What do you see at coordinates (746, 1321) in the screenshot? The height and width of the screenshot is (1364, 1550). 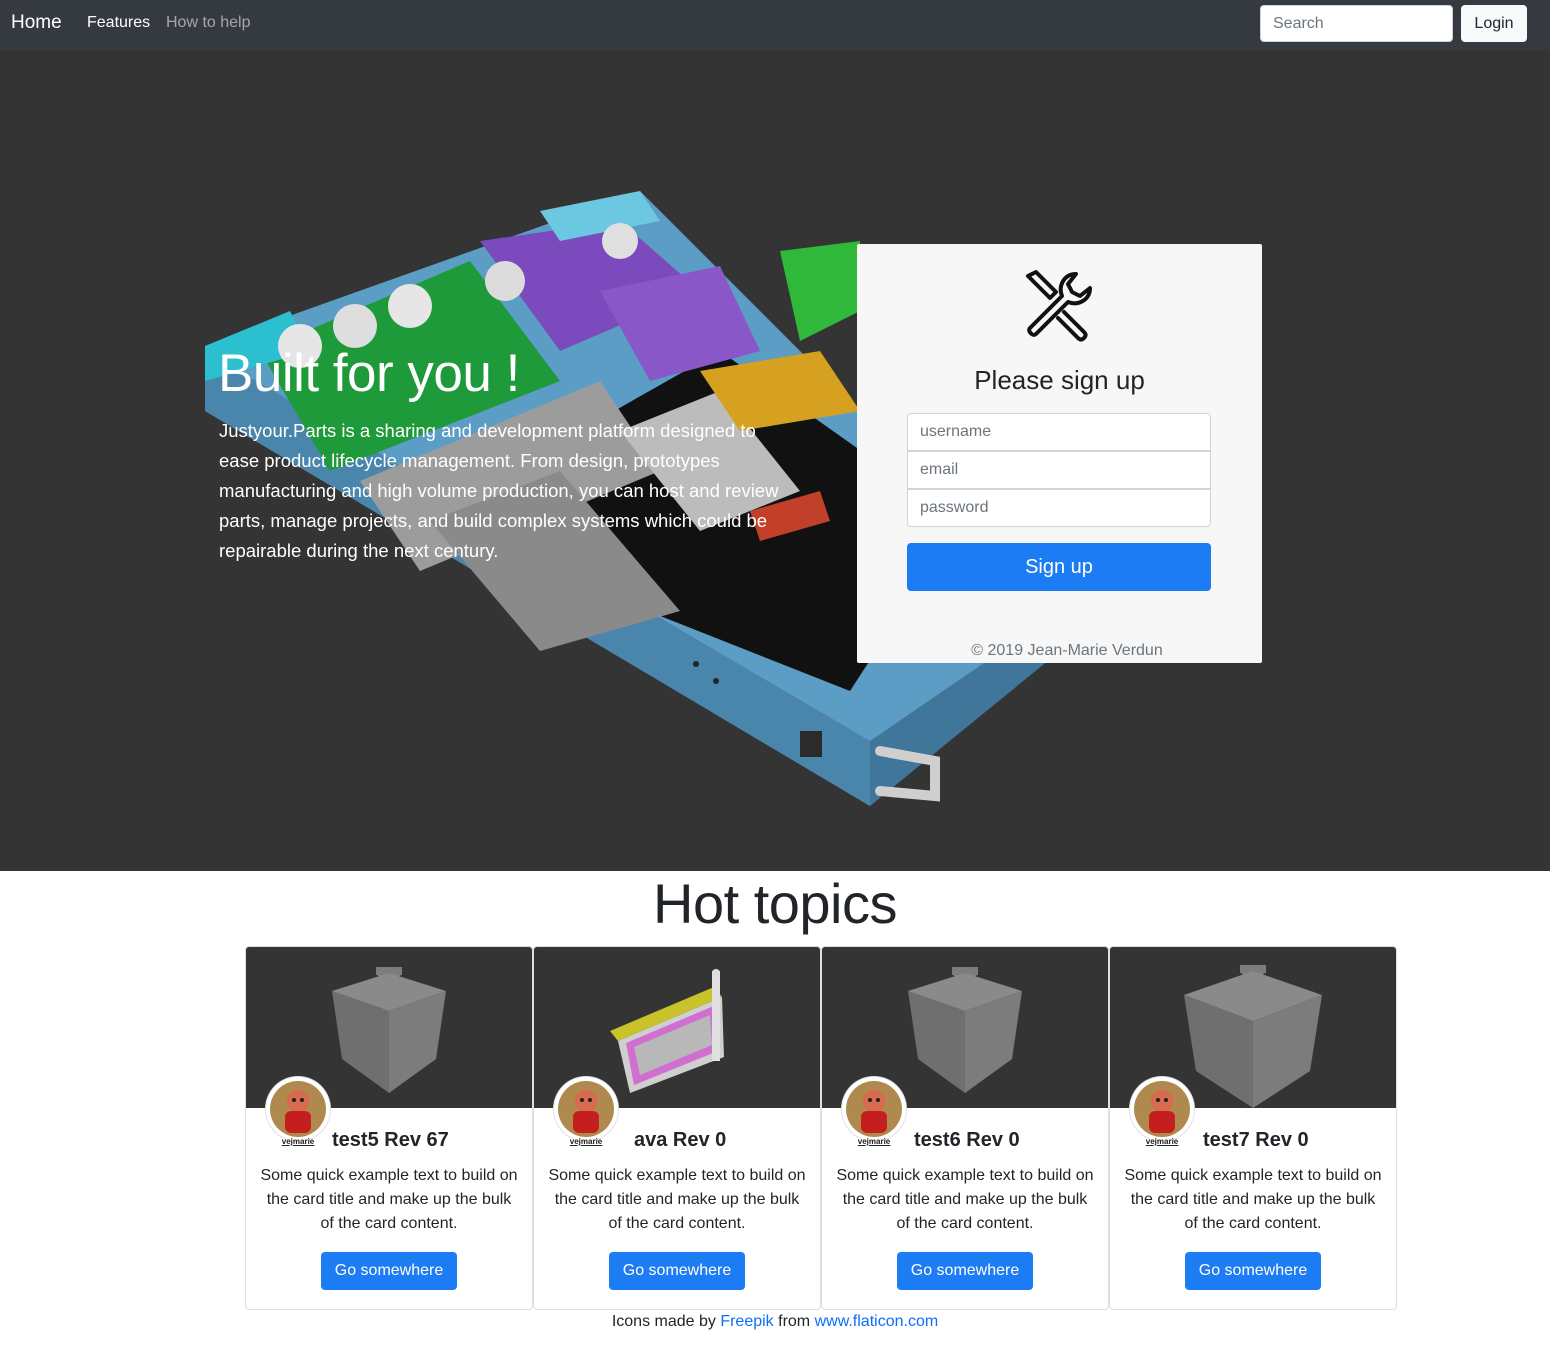 I see `freepik-link: Freepik` at bounding box center [746, 1321].